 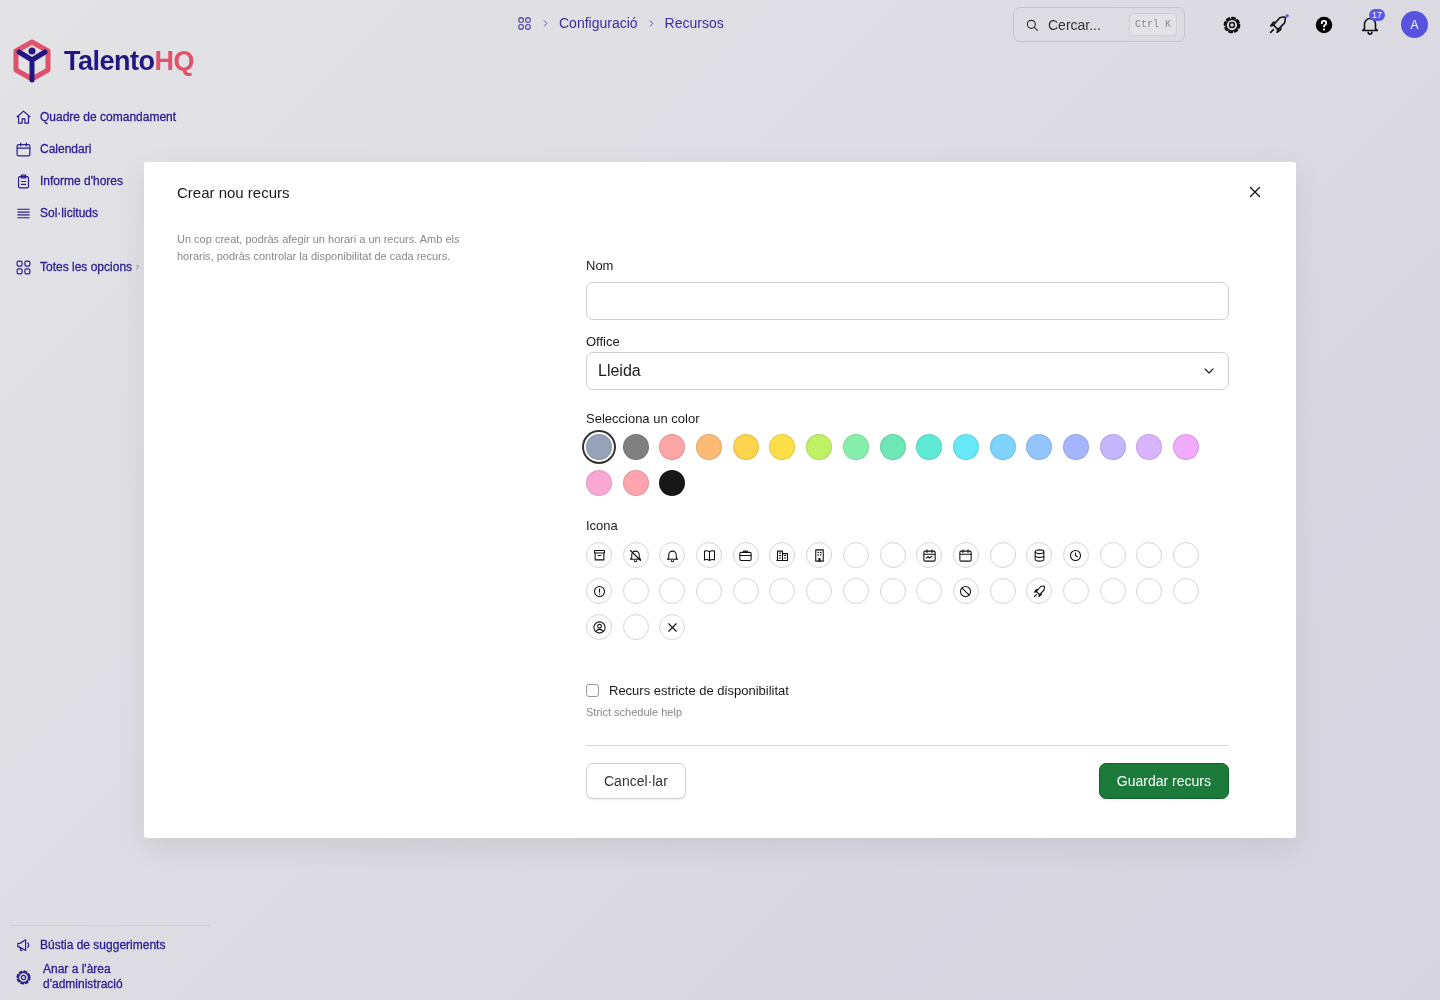 What do you see at coordinates (699, 690) in the screenshot?
I see `checkbox-label: Recurs estricte de disponibilitat` at bounding box center [699, 690].